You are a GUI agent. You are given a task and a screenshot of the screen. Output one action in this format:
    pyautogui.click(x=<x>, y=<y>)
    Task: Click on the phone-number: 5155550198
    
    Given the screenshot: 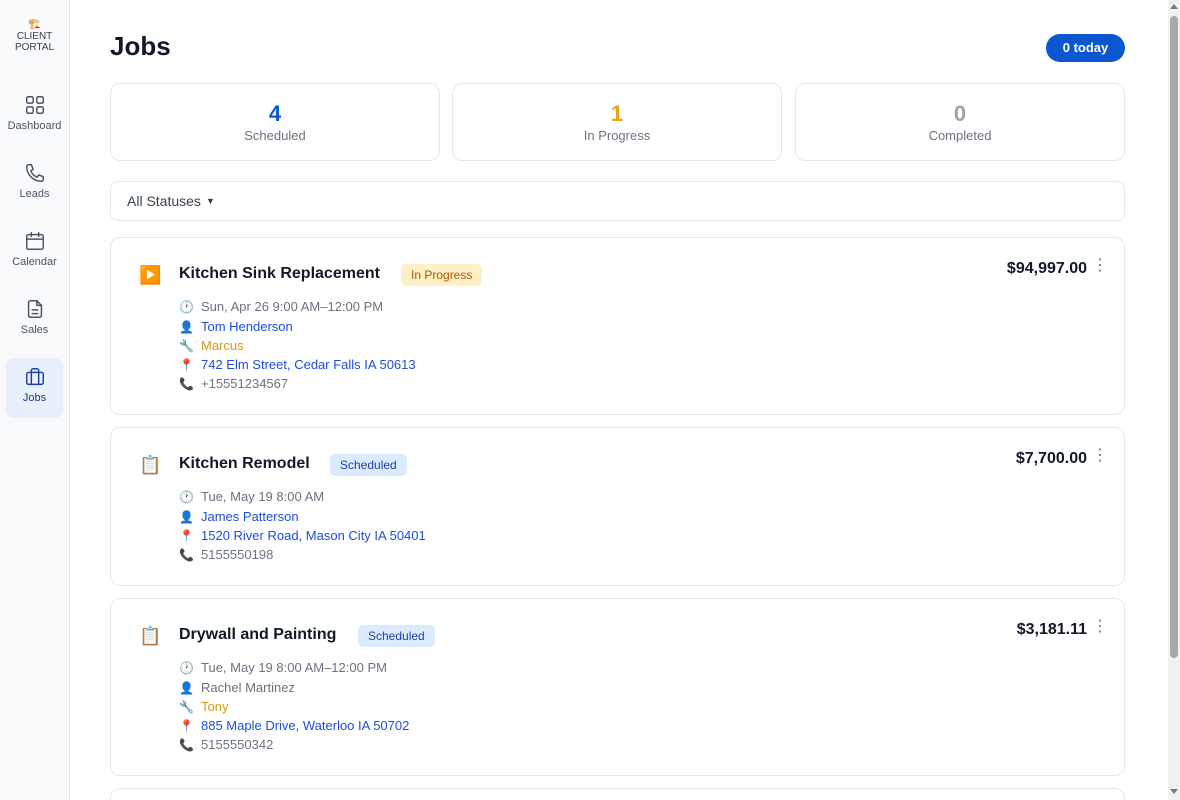 What is the action you would take?
    pyautogui.click(x=237, y=554)
    